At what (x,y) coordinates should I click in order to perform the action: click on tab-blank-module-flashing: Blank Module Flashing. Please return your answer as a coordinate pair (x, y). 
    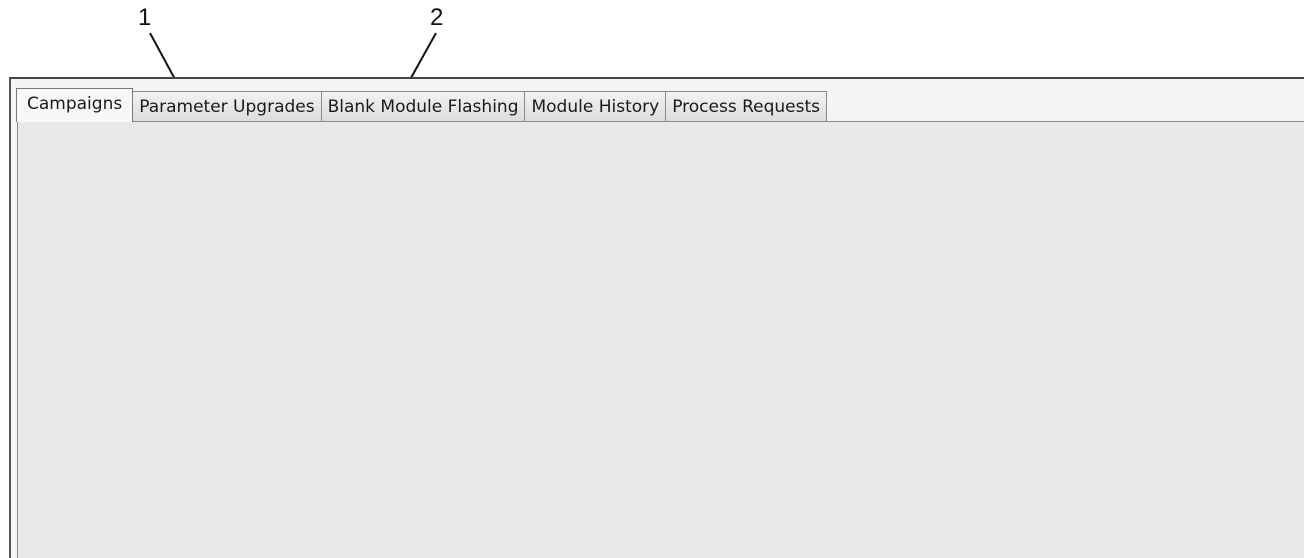
    Looking at the image, I should click on (423, 106).